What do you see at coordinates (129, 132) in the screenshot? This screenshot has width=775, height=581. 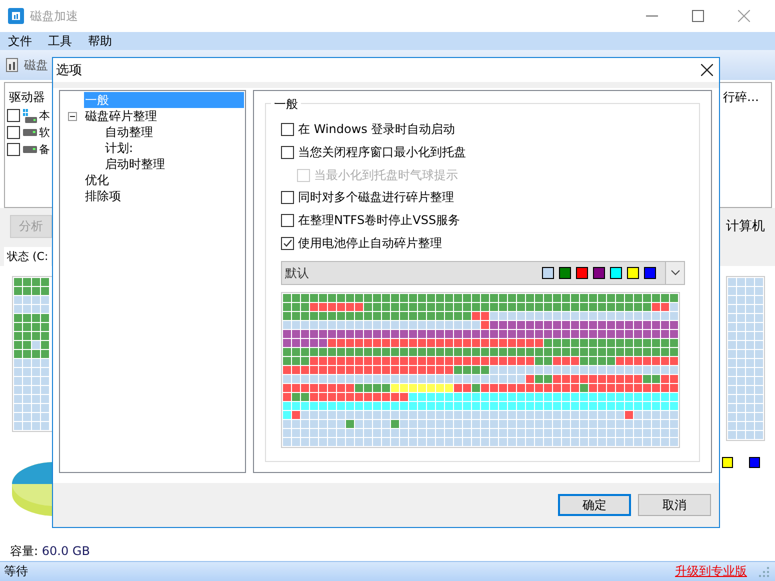 I see `tree-item: 自动整理` at bounding box center [129, 132].